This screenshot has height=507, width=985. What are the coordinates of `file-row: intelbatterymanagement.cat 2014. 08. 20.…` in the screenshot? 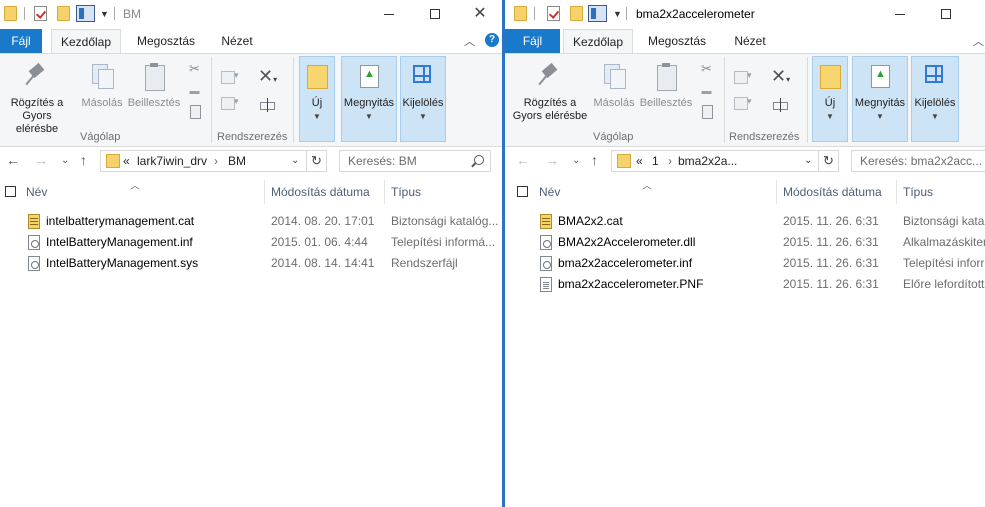 It's located at (251, 221).